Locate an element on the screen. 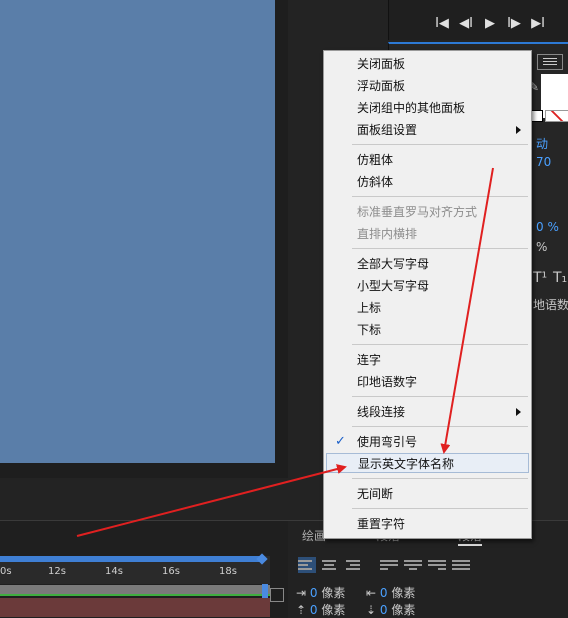 The height and width of the screenshot is (618, 568). menu-item-superscript: 上标 is located at coordinates (427, 308).